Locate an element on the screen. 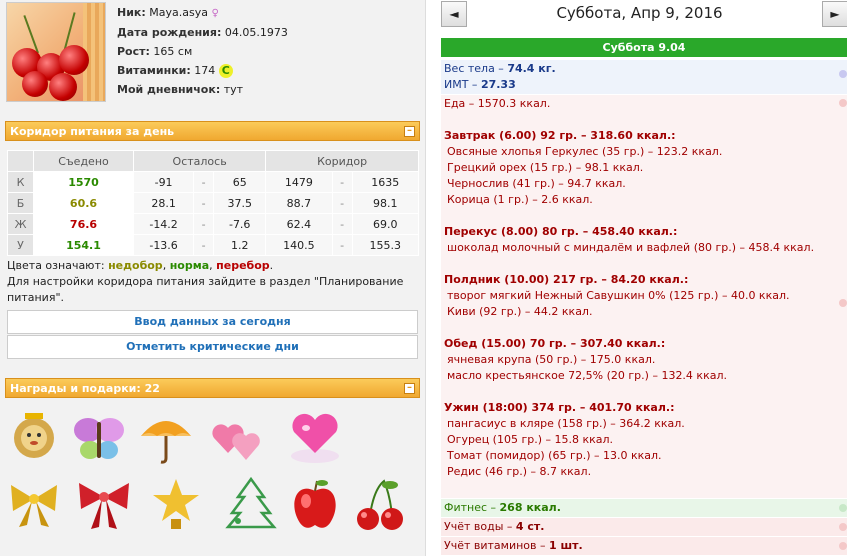 The image size is (847, 556). legend-prefix: Цвета означают: is located at coordinates (56, 265).